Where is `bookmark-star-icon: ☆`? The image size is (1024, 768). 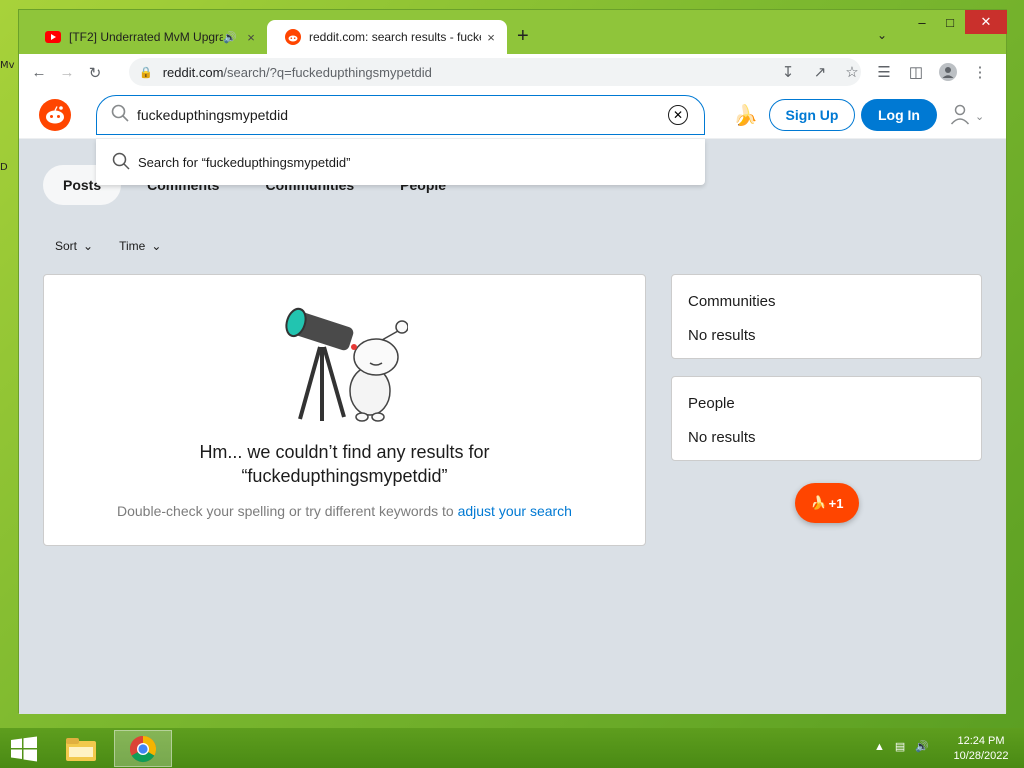 bookmark-star-icon: ☆ is located at coordinates (852, 72).